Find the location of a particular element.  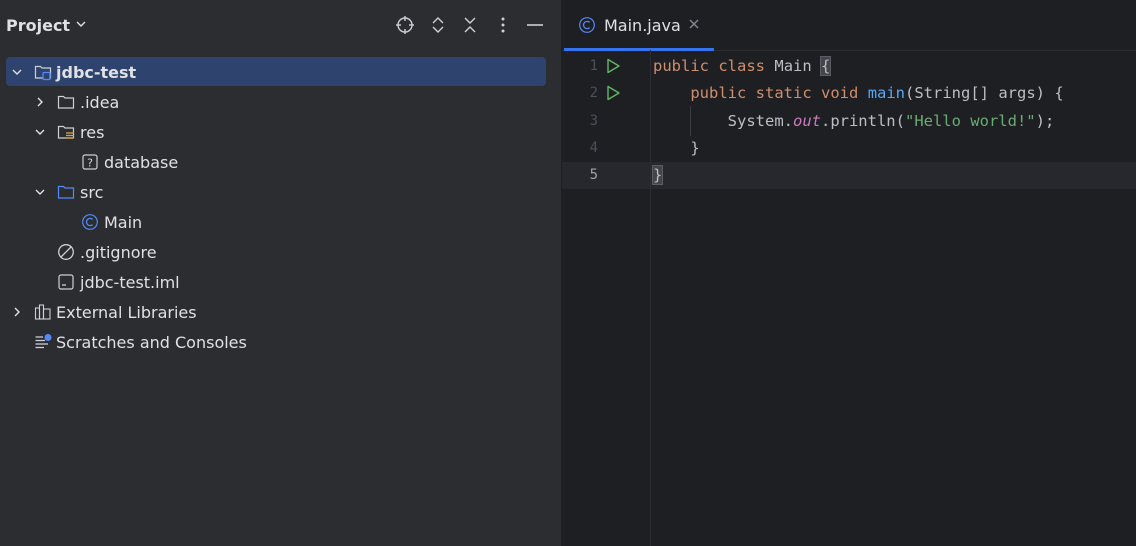

tree-item-gitignore: .gitignore is located at coordinates (276, 252).